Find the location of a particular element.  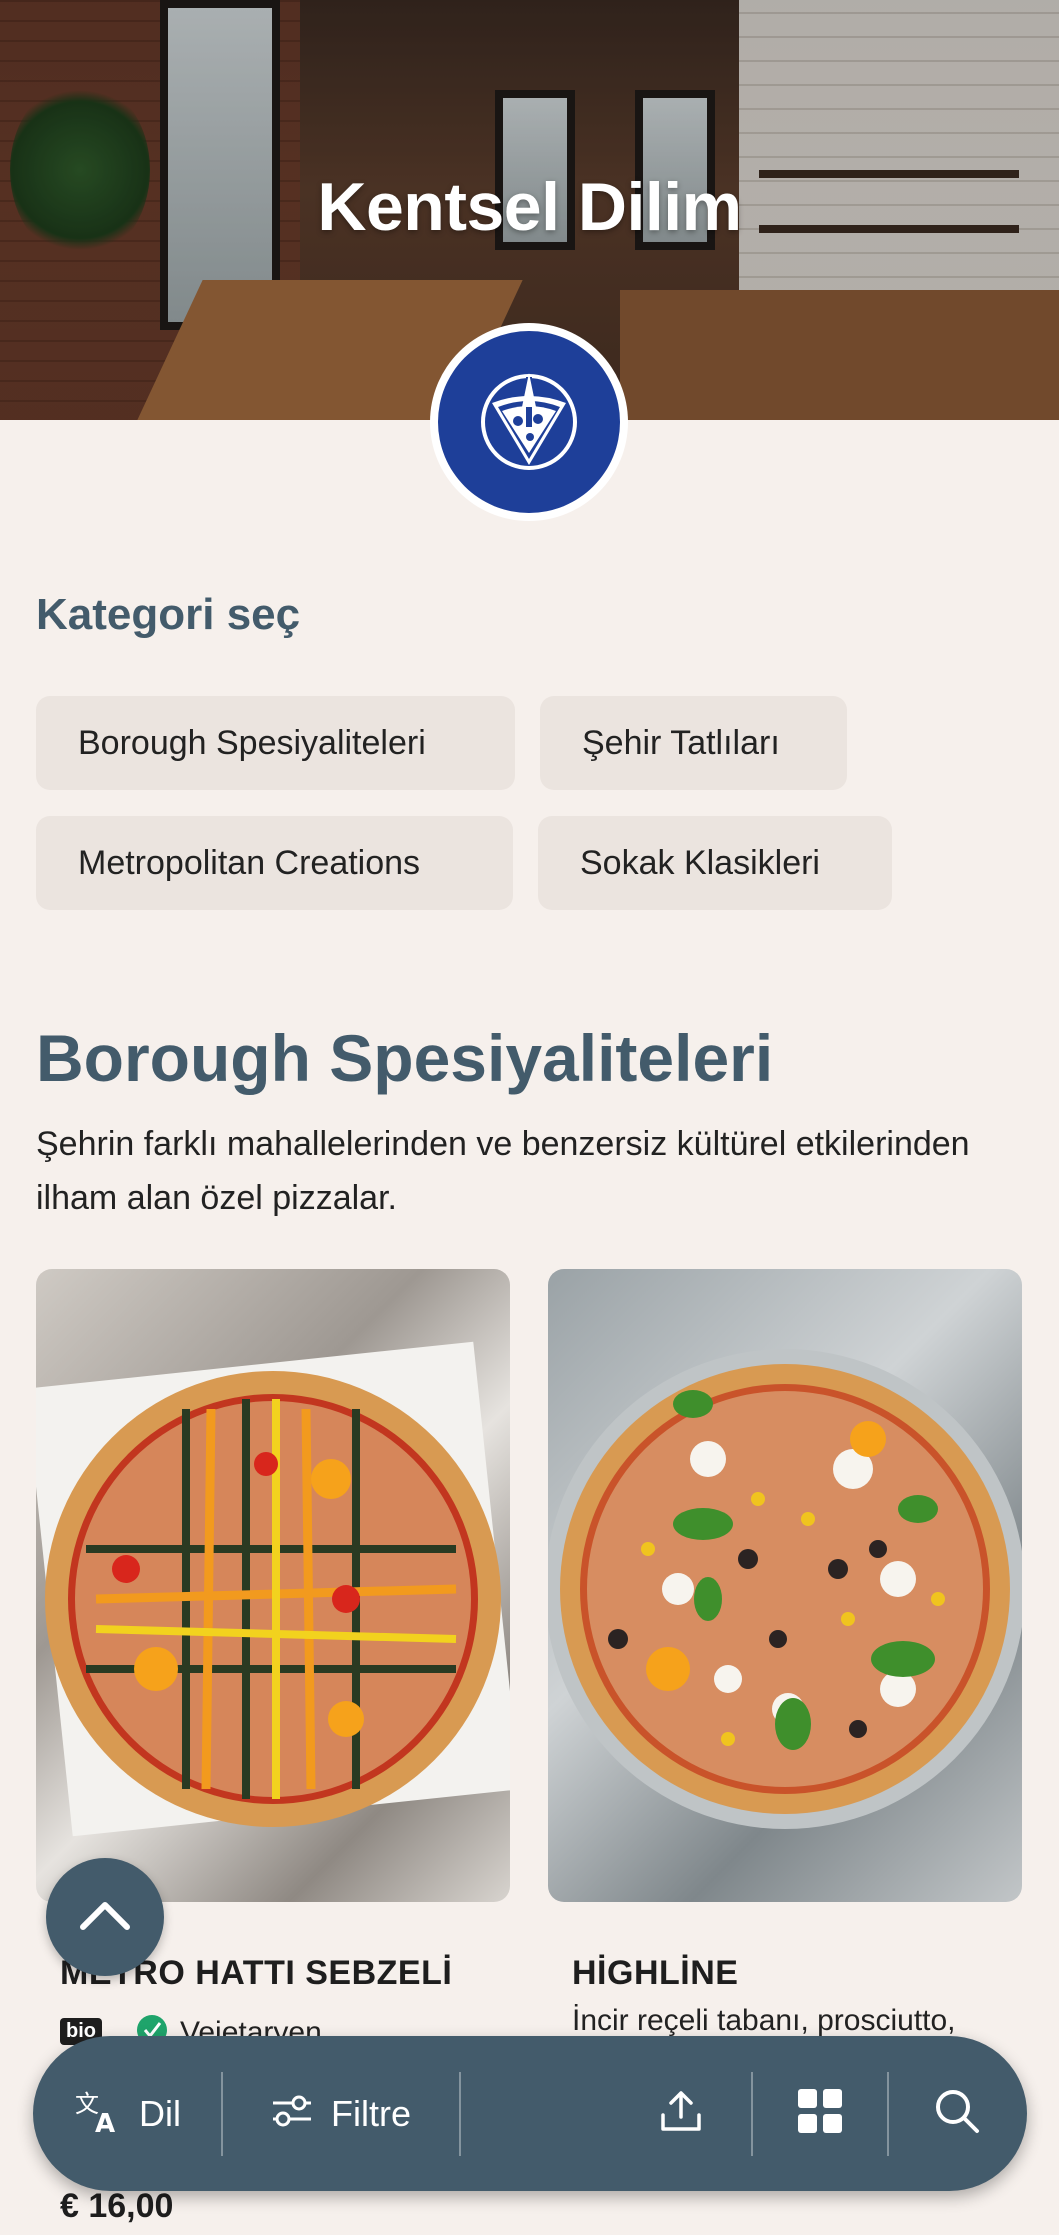

search-icon is located at coordinates (957, 2113).